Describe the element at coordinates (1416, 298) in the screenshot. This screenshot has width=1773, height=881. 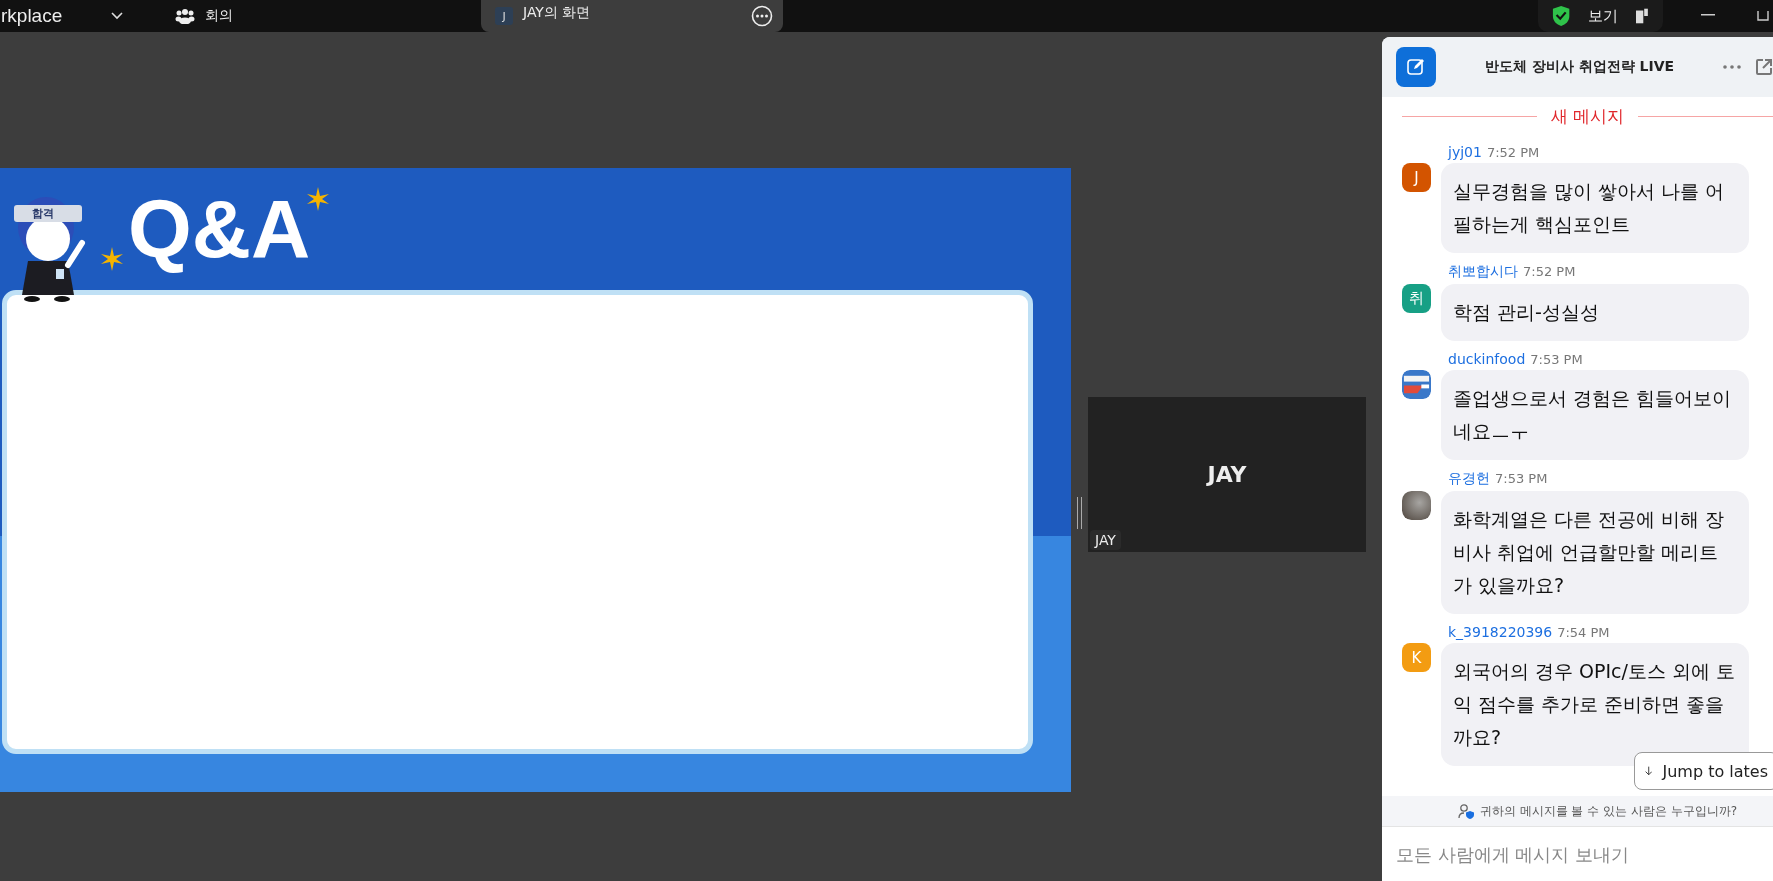
I see `user-avatar: 취` at that location.